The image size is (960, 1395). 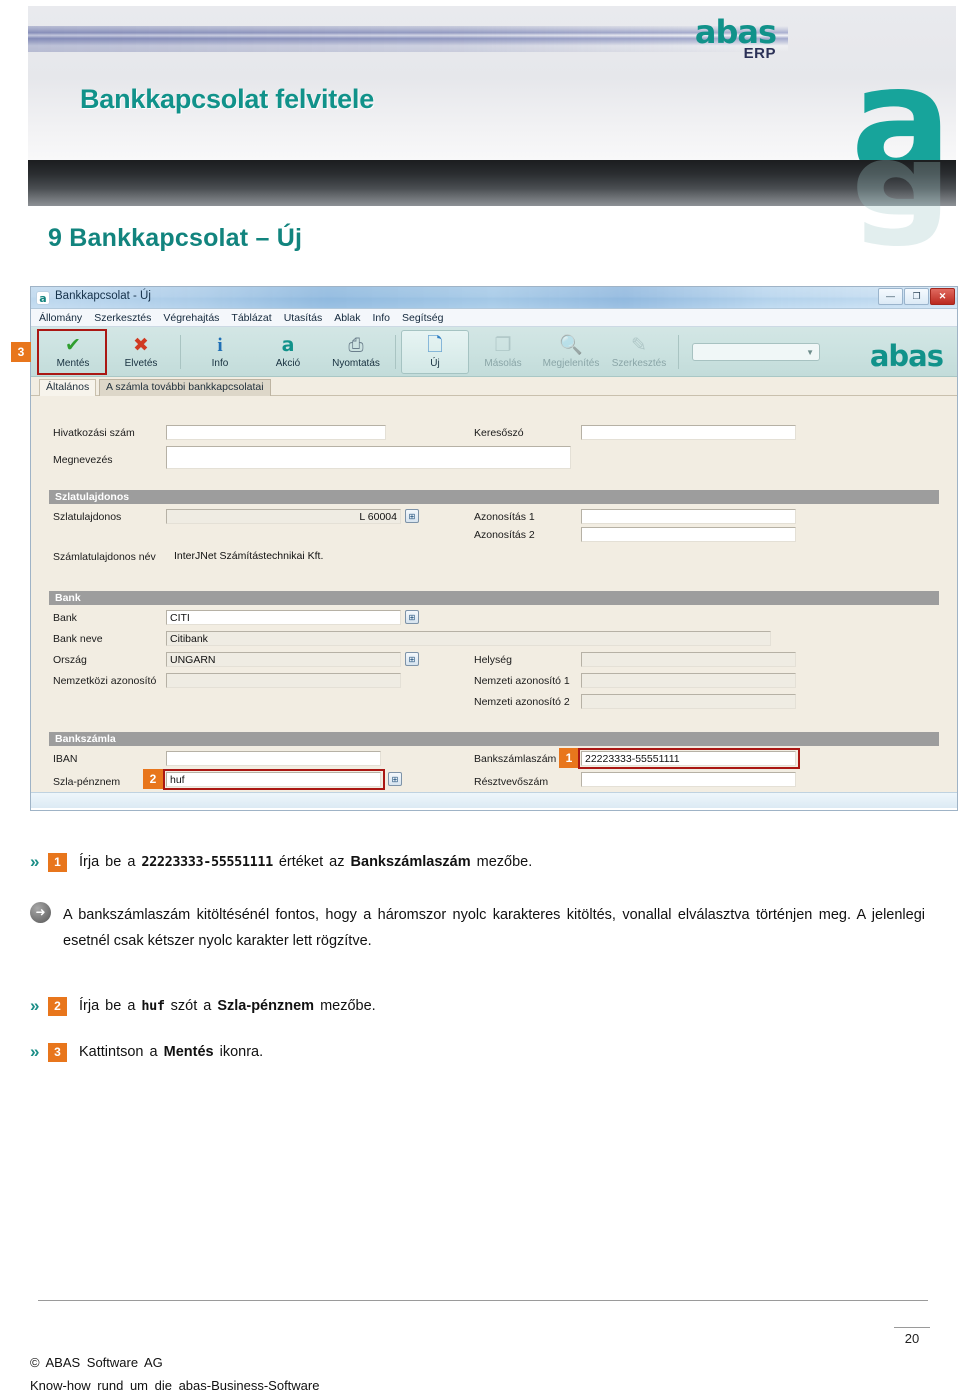 What do you see at coordinates (21, 352) in the screenshot?
I see `step-badge-3: 3` at bounding box center [21, 352].